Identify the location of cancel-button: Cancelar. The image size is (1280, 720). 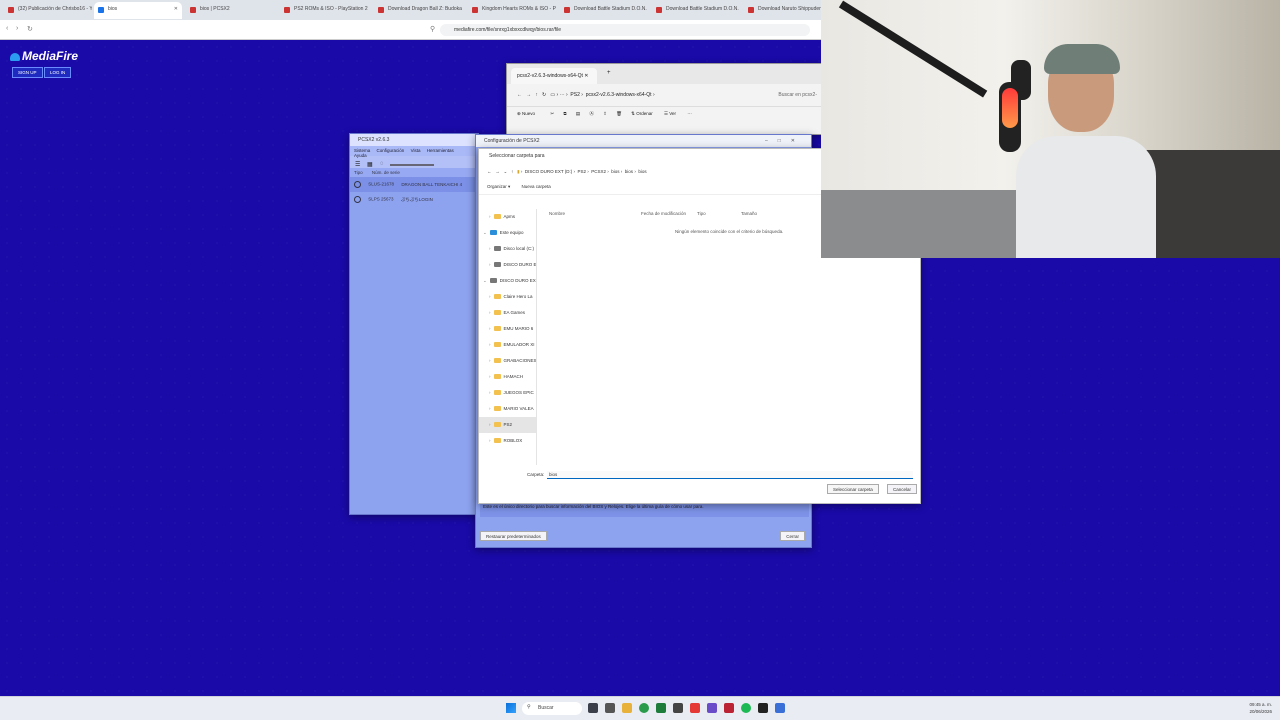
(902, 489).